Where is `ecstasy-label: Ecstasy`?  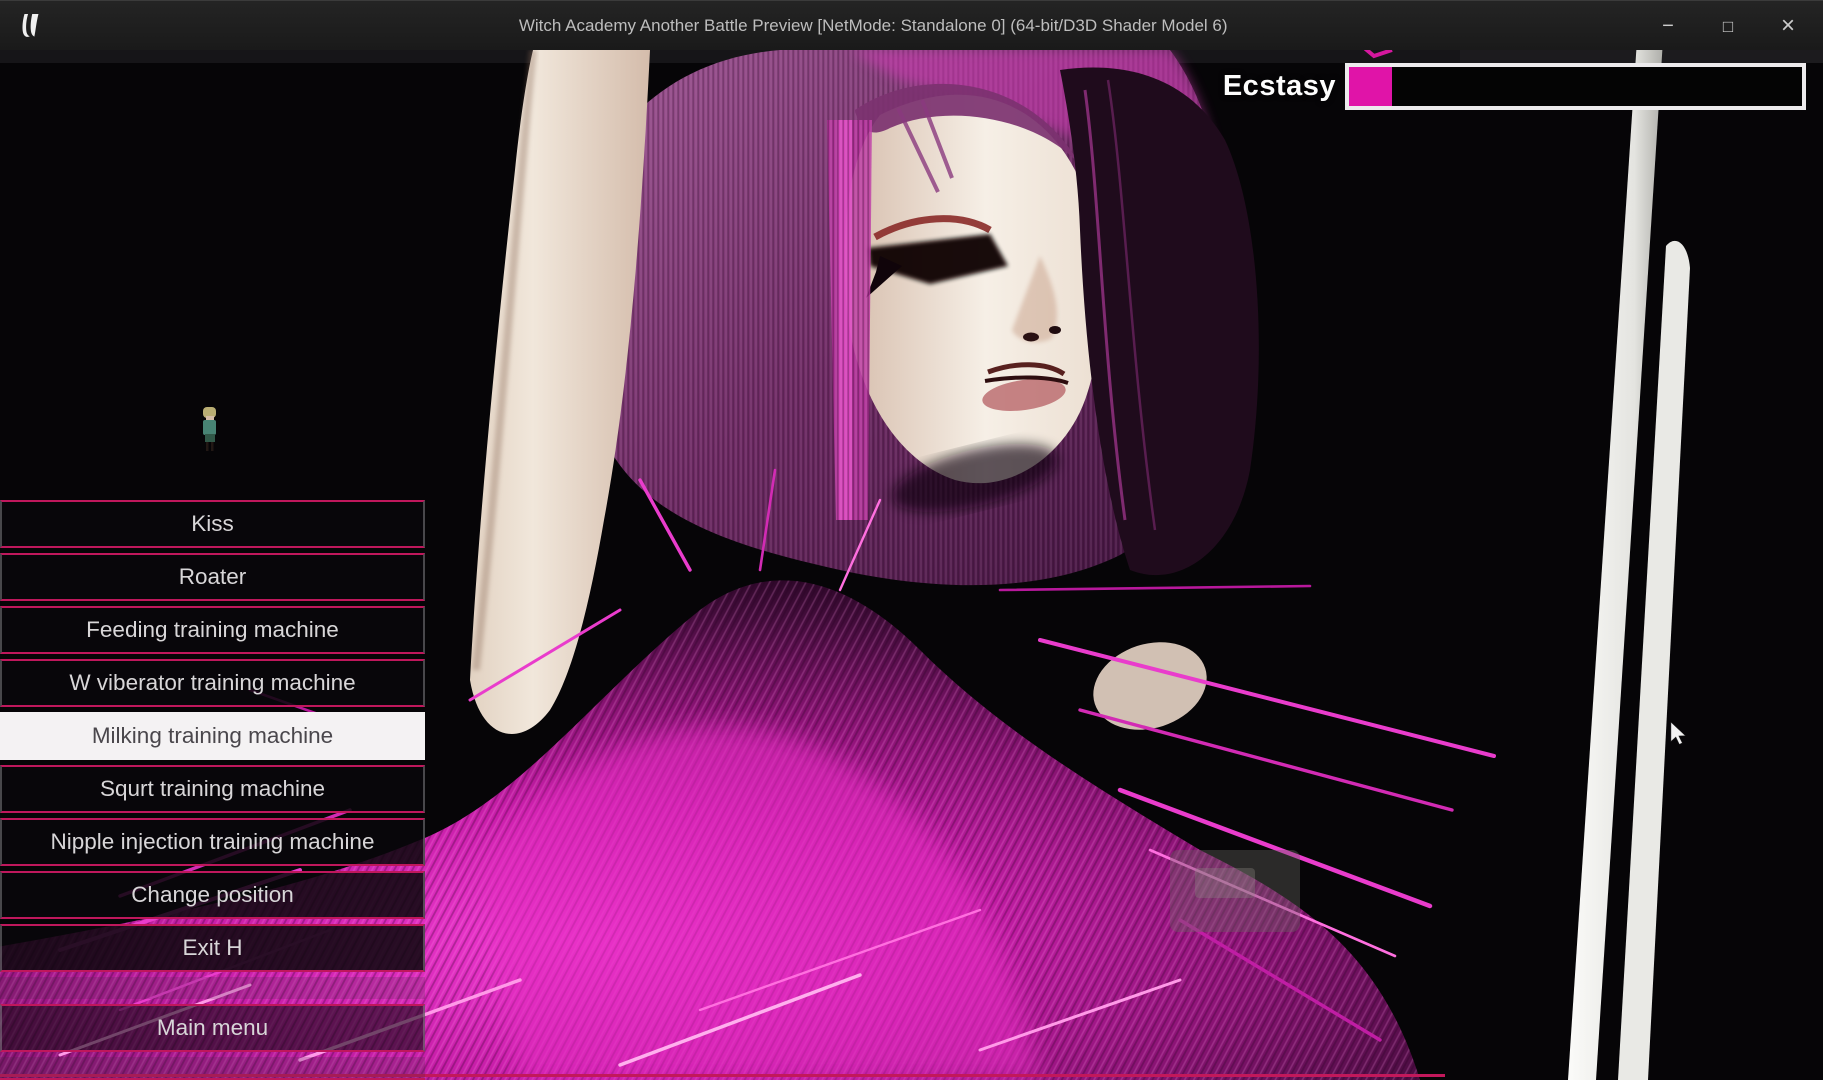
ecstasy-label: Ecstasy is located at coordinates (1279, 86).